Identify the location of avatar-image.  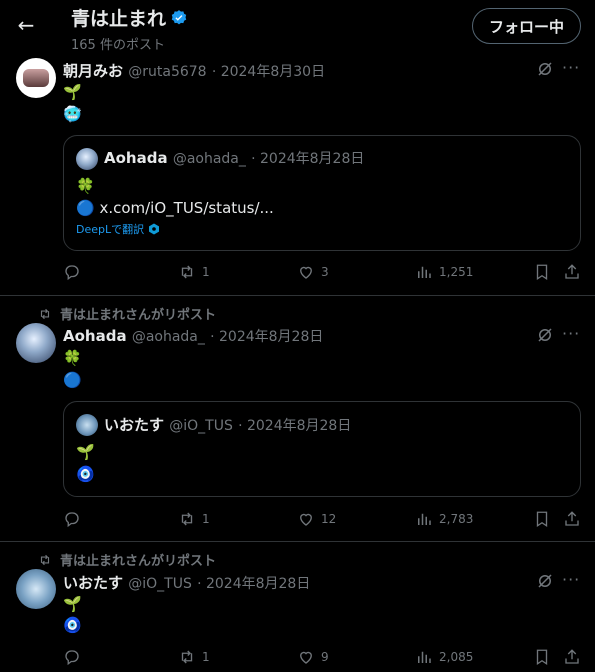
(36, 78).